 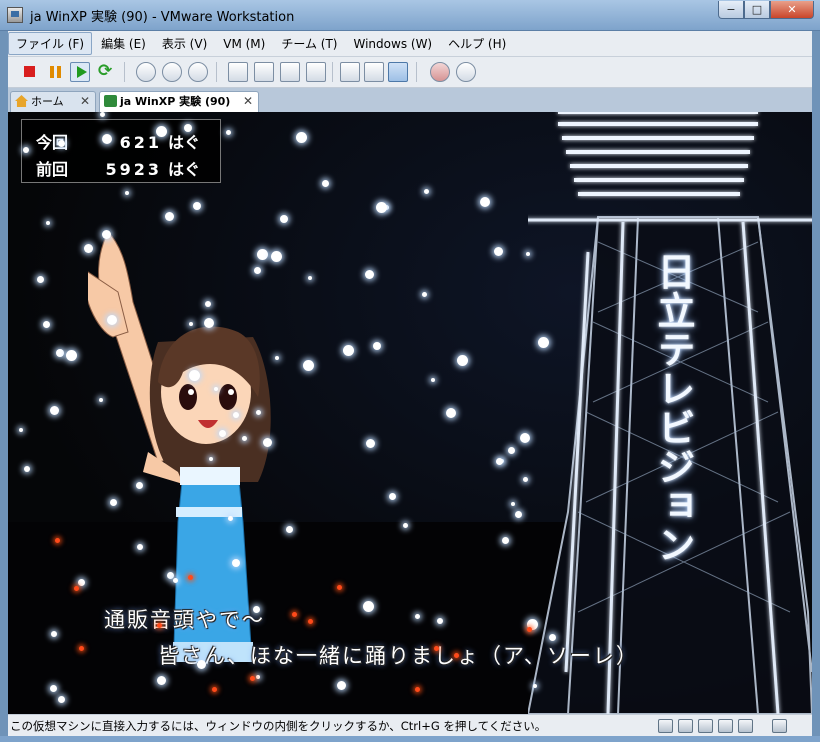 What do you see at coordinates (238, 72) in the screenshot?
I see `sidebar-icon` at bounding box center [238, 72].